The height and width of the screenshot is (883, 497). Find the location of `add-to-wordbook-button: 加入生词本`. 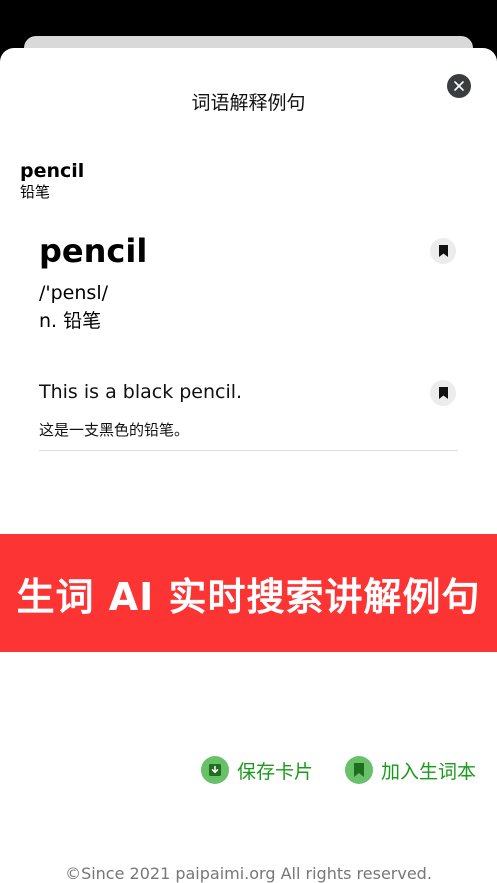

add-to-wordbook-button: 加入生词本 is located at coordinates (410, 770).